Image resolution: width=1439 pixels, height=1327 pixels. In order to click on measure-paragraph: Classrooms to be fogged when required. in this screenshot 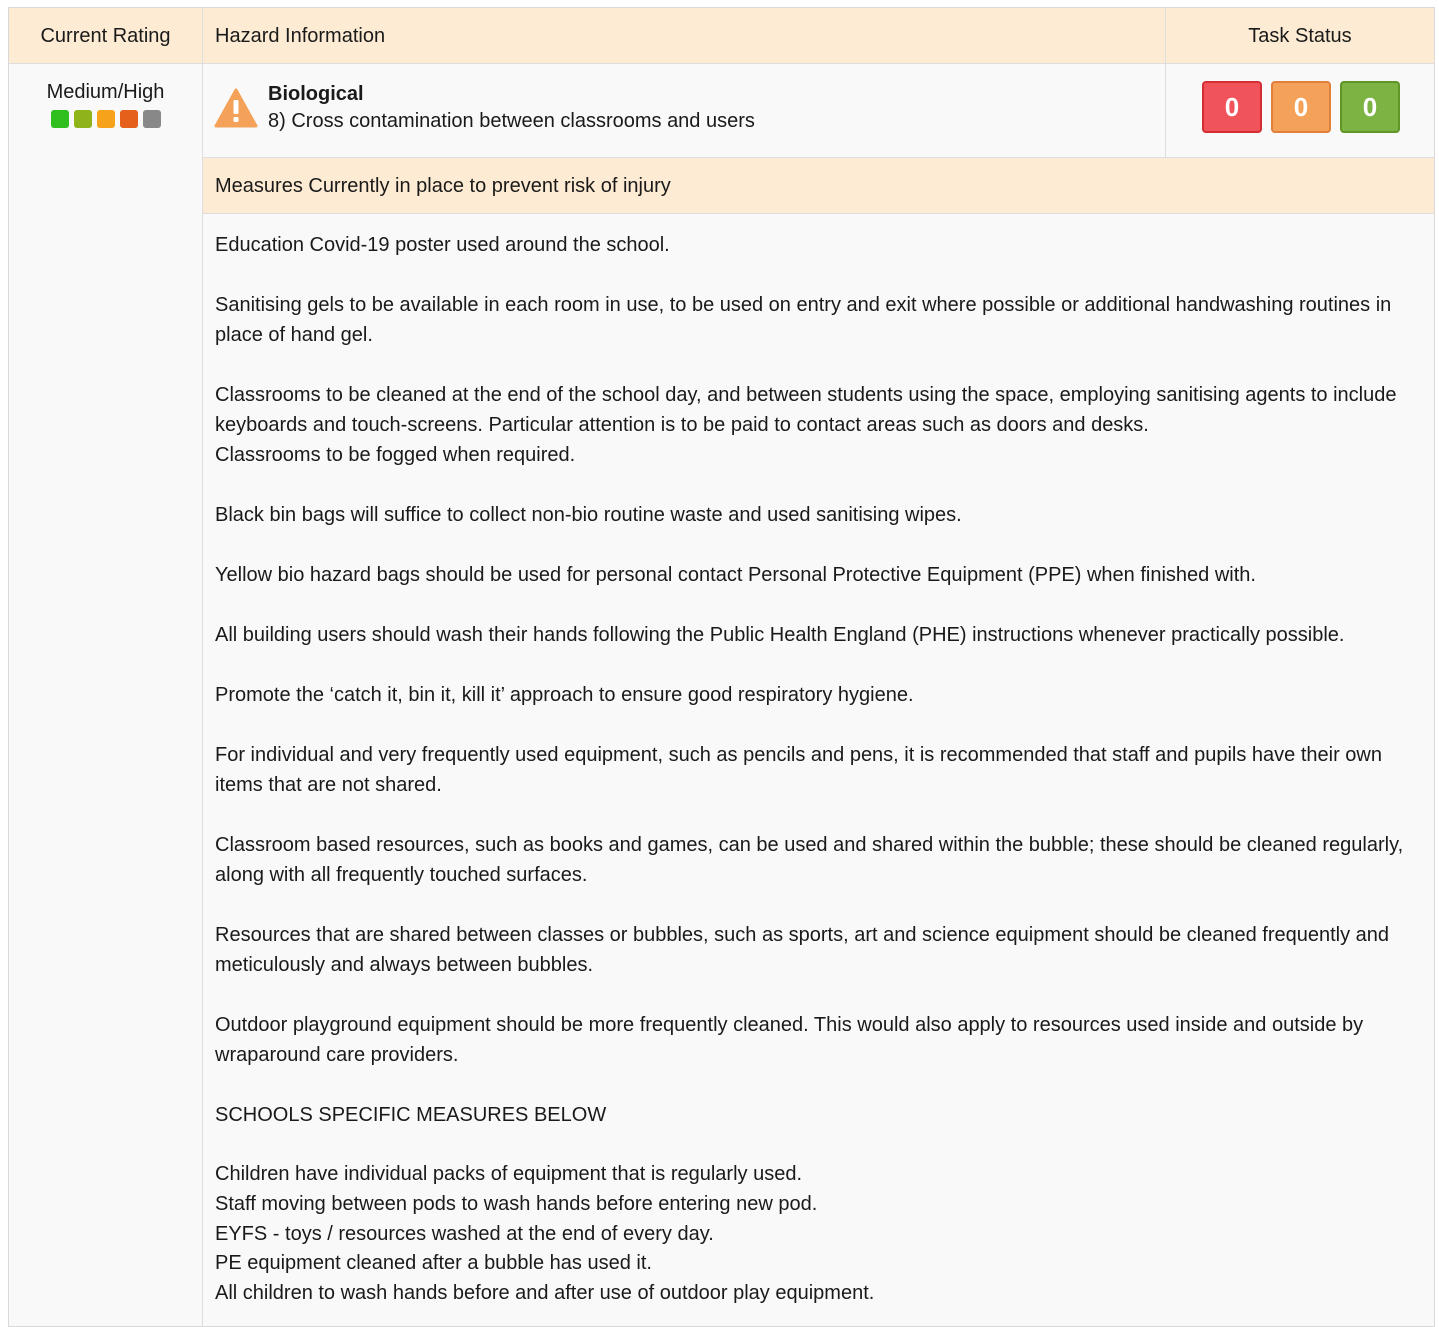, I will do `click(395, 455)`.